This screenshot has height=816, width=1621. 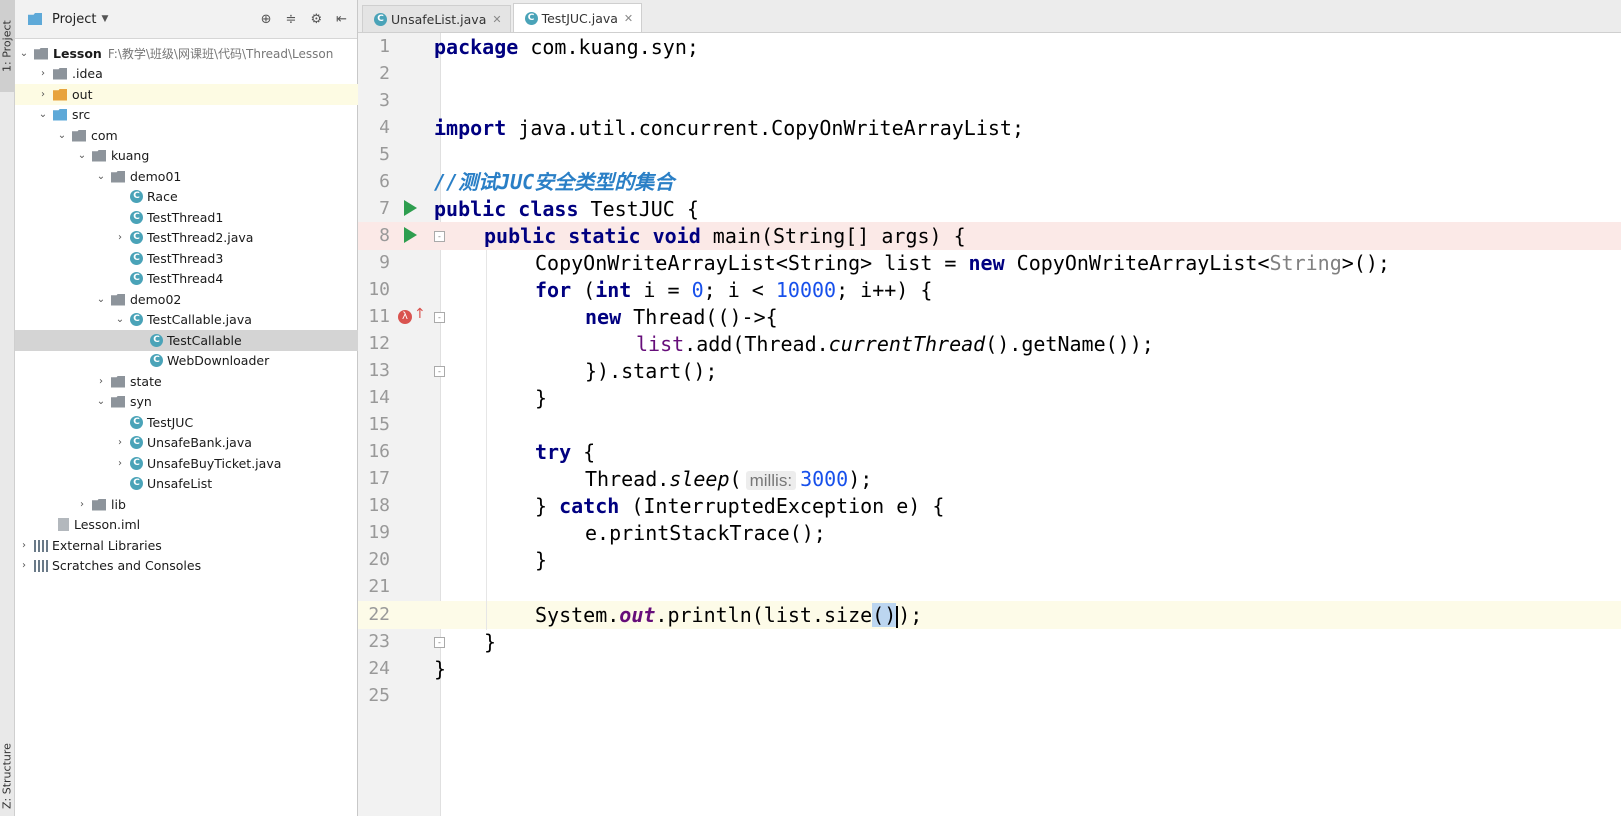 What do you see at coordinates (739, 506) in the screenshot?
I see `code-line-18: } catch (InterruptedException e) {` at bounding box center [739, 506].